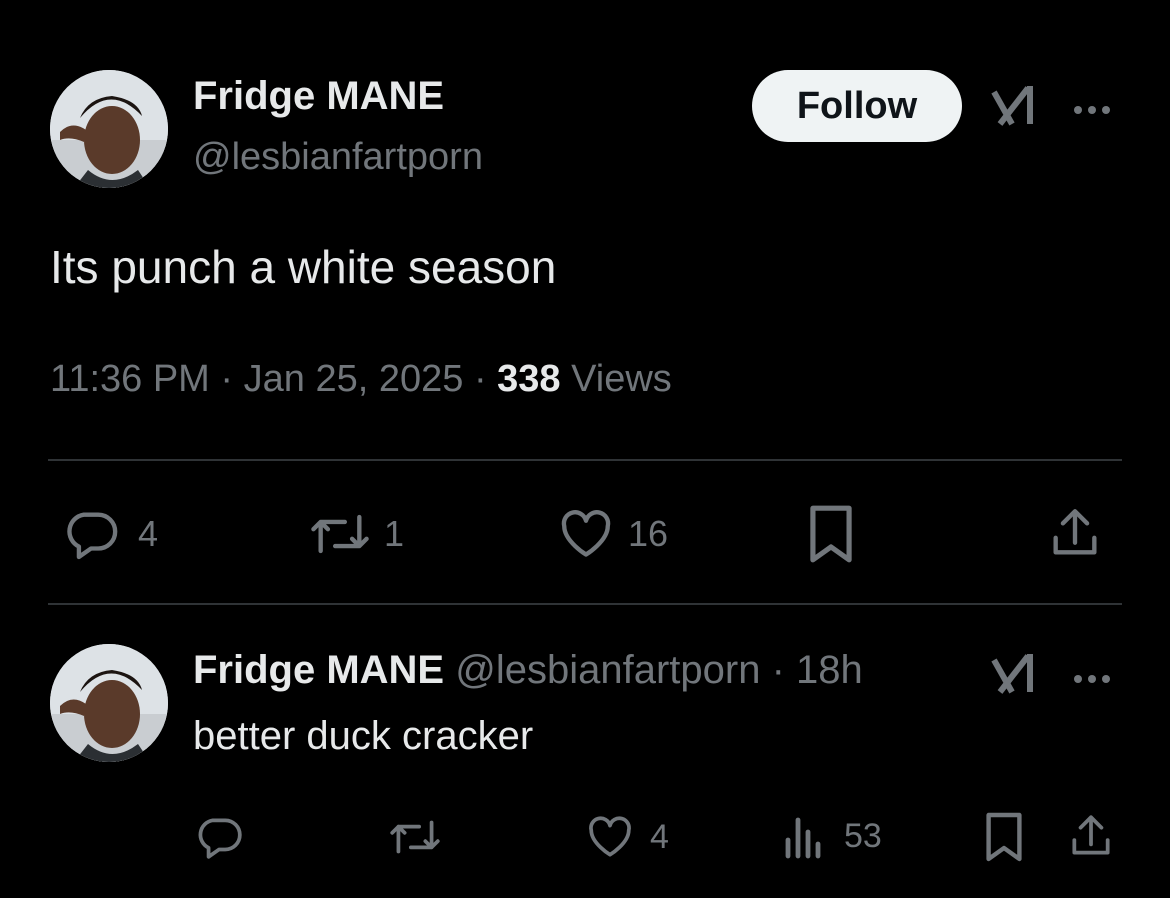 Image resolution: width=1170 pixels, height=898 pixels. What do you see at coordinates (857, 106) in the screenshot?
I see `follow-button: Follow` at bounding box center [857, 106].